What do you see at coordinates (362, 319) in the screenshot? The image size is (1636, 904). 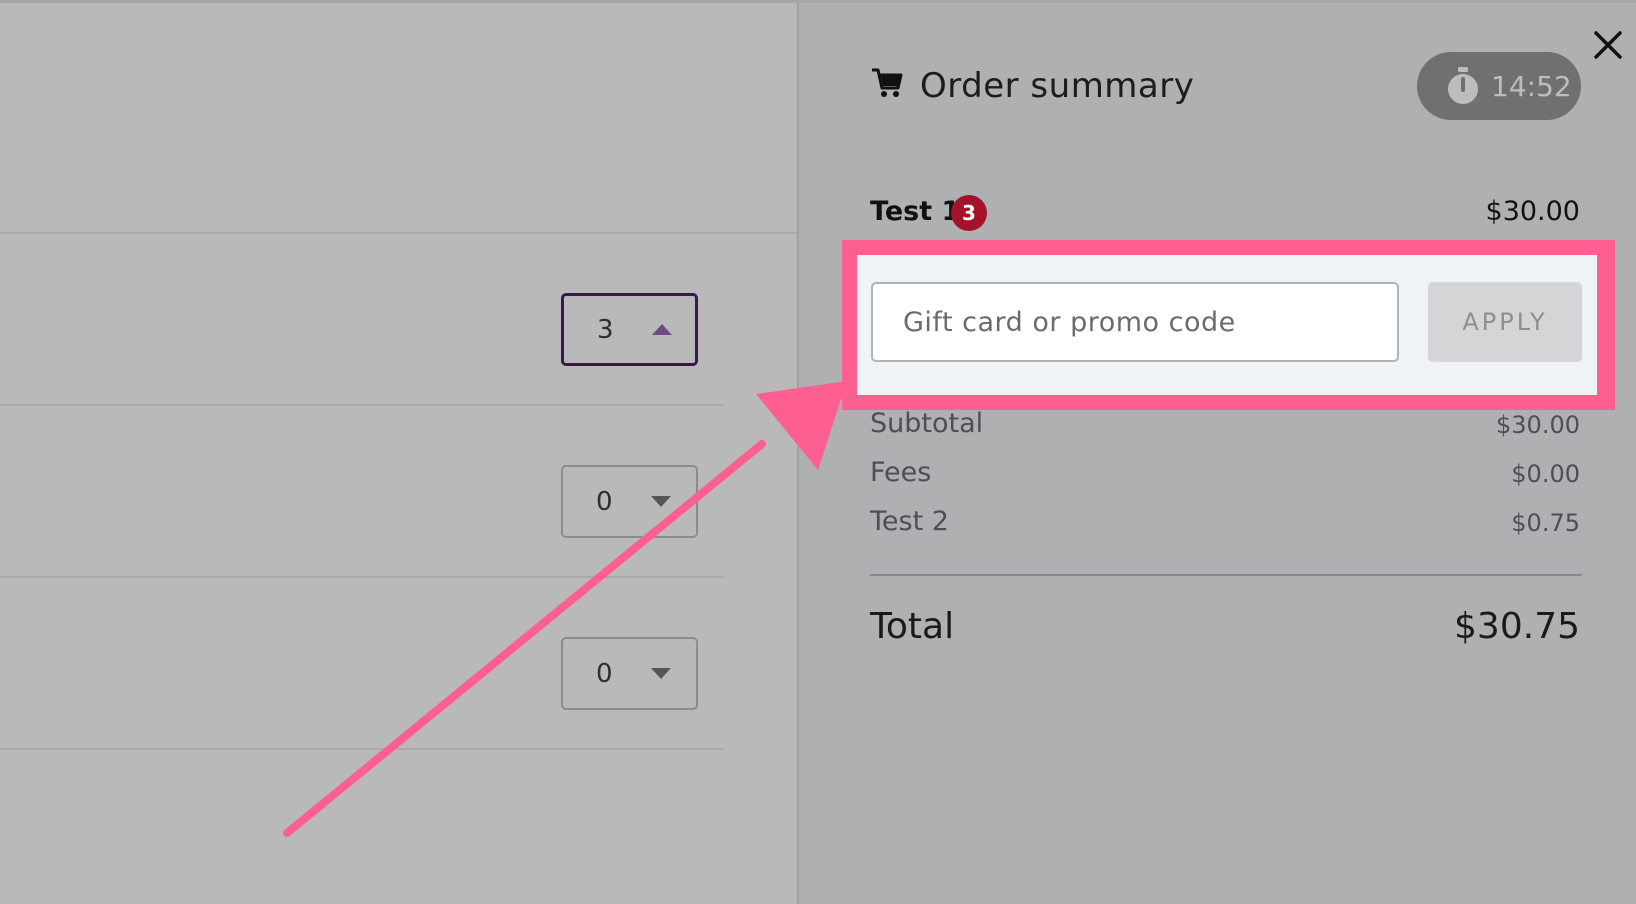 I see `ticket-row: 3` at bounding box center [362, 319].